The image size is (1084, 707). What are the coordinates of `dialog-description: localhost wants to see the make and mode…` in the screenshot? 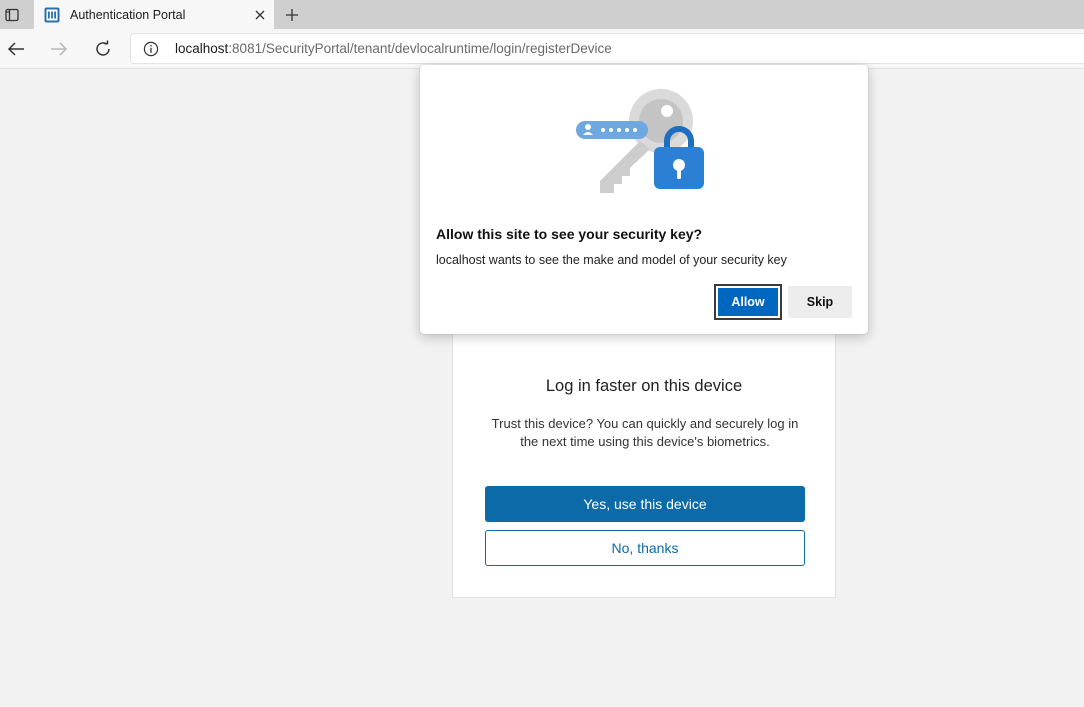 It's located at (611, 260).